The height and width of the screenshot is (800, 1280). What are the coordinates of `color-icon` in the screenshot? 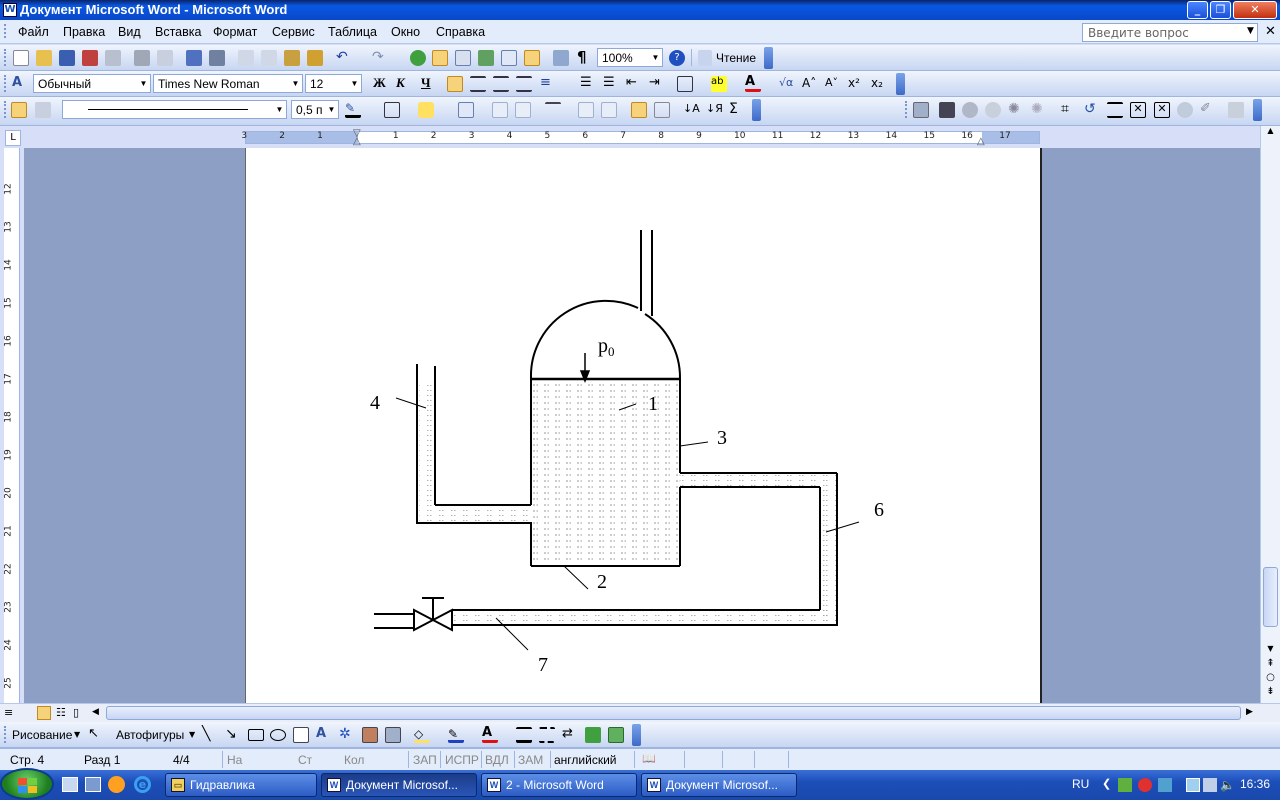 It's located at (947, 110).